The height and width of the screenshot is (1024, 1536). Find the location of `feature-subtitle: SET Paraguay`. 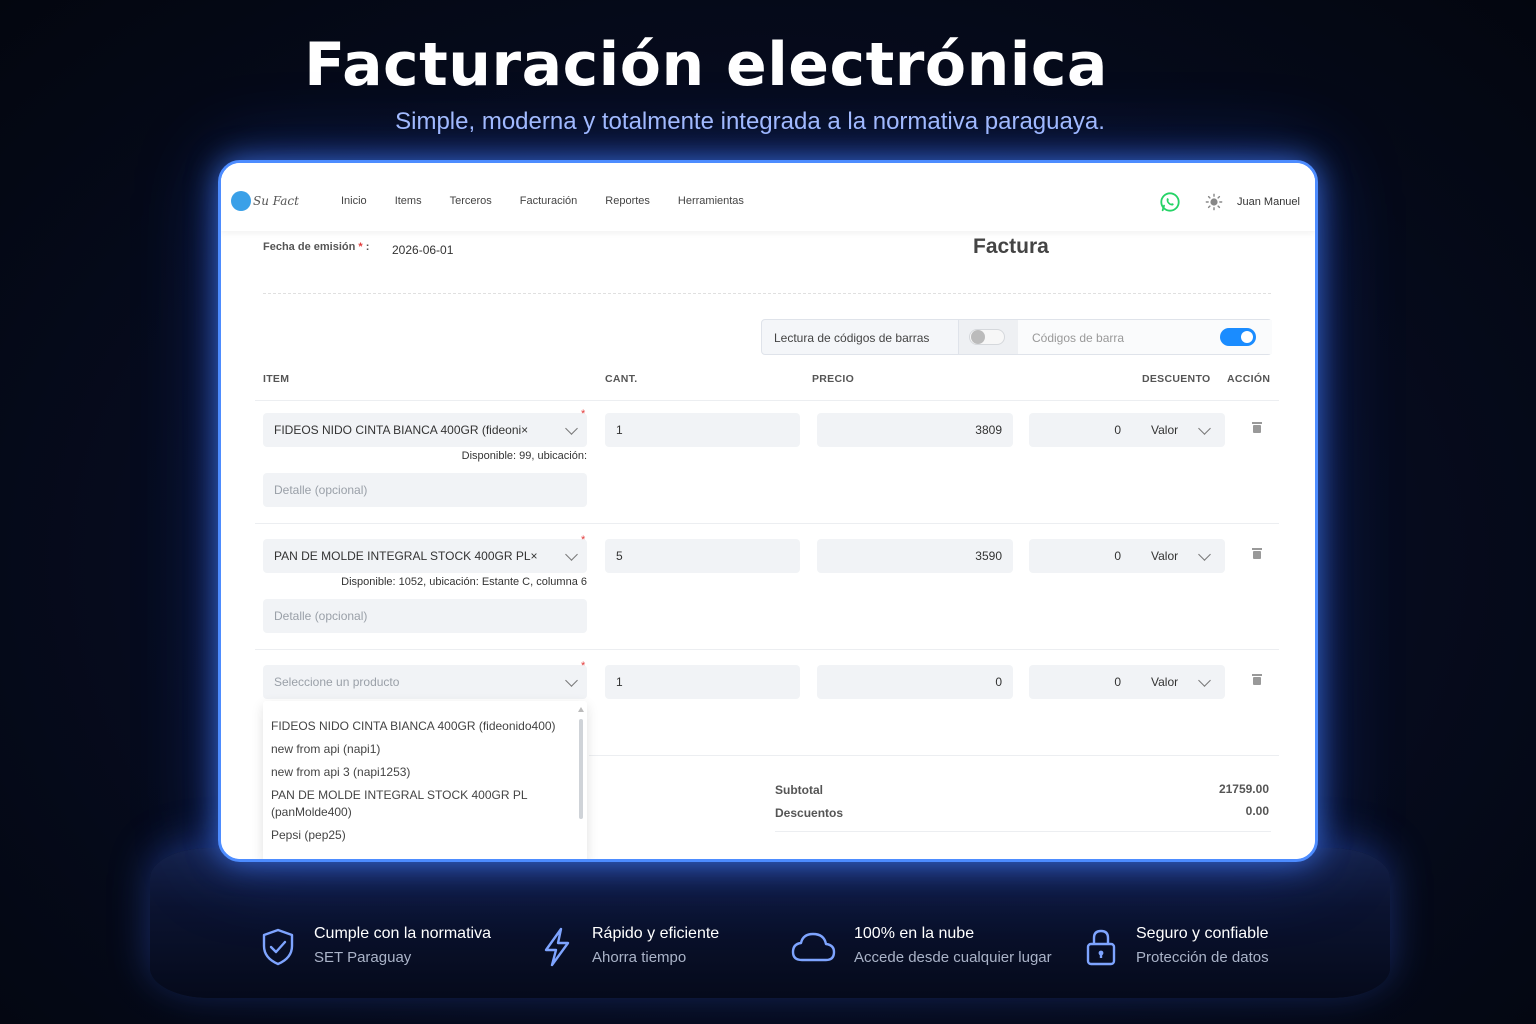

feature-subtitle: SET Paraguay is located at coordinates (363, 957).